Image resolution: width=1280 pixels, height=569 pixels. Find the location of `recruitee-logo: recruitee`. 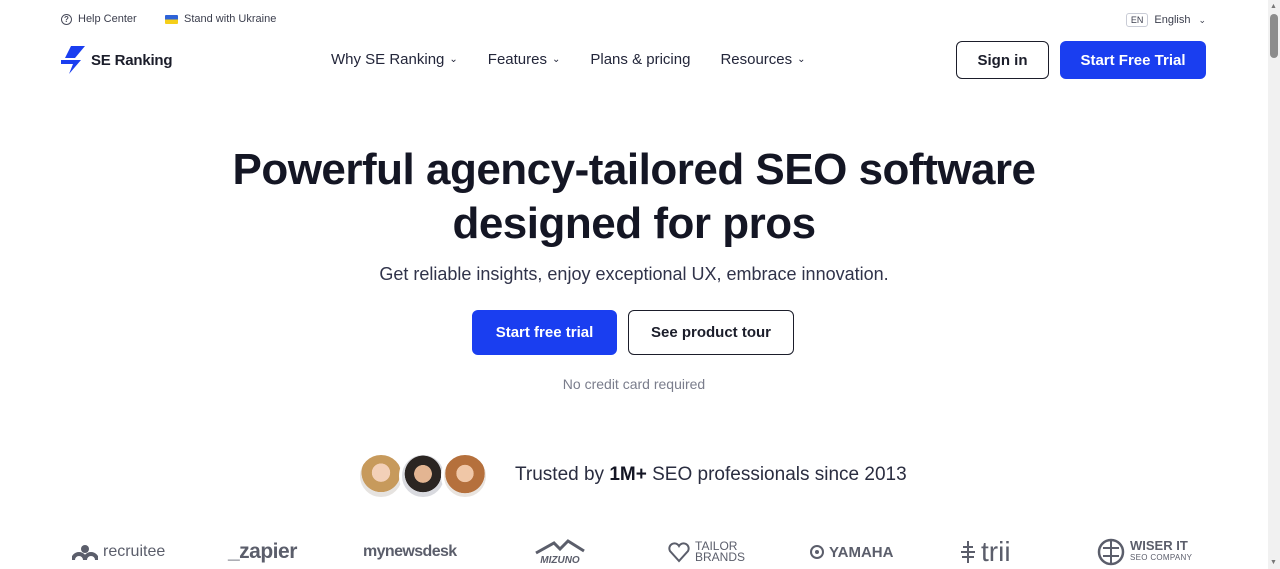

recruitee-logo: recruitee is located at coordinates (118, 550).